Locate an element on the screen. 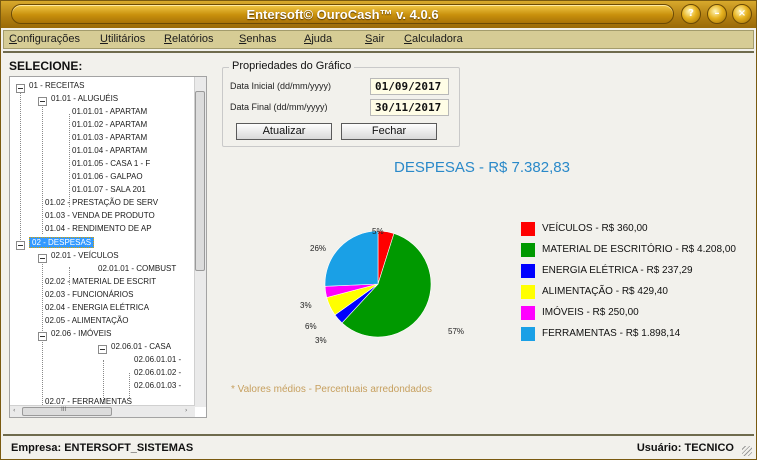 The image size is (757, 460). tree-item: 02.06.01.01 - is located at coordinates (157, 359).